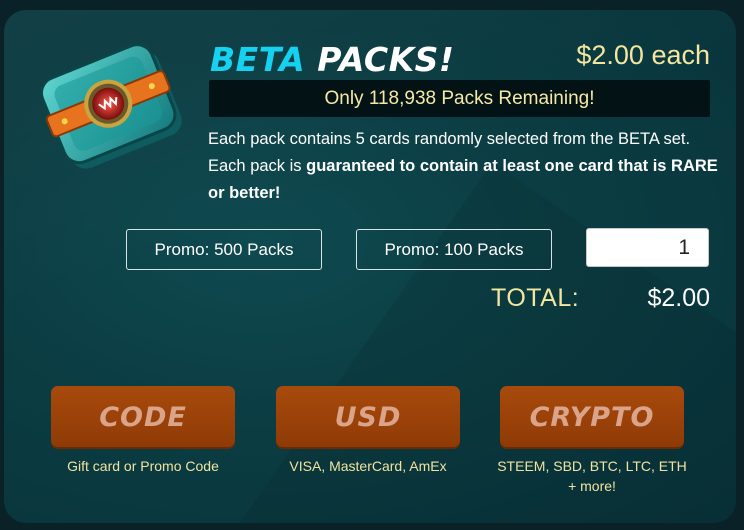  I want to click on packs-remaining-banner: Only 118,938 Packs Remaining!, so click(459, 98).